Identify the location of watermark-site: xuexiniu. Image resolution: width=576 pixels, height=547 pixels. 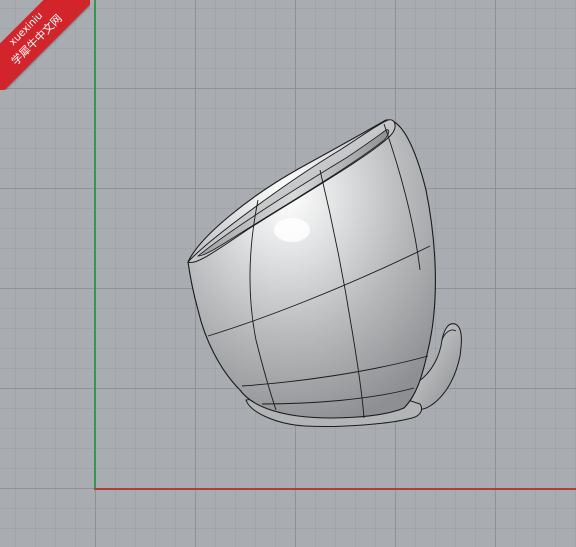
(26, 29).